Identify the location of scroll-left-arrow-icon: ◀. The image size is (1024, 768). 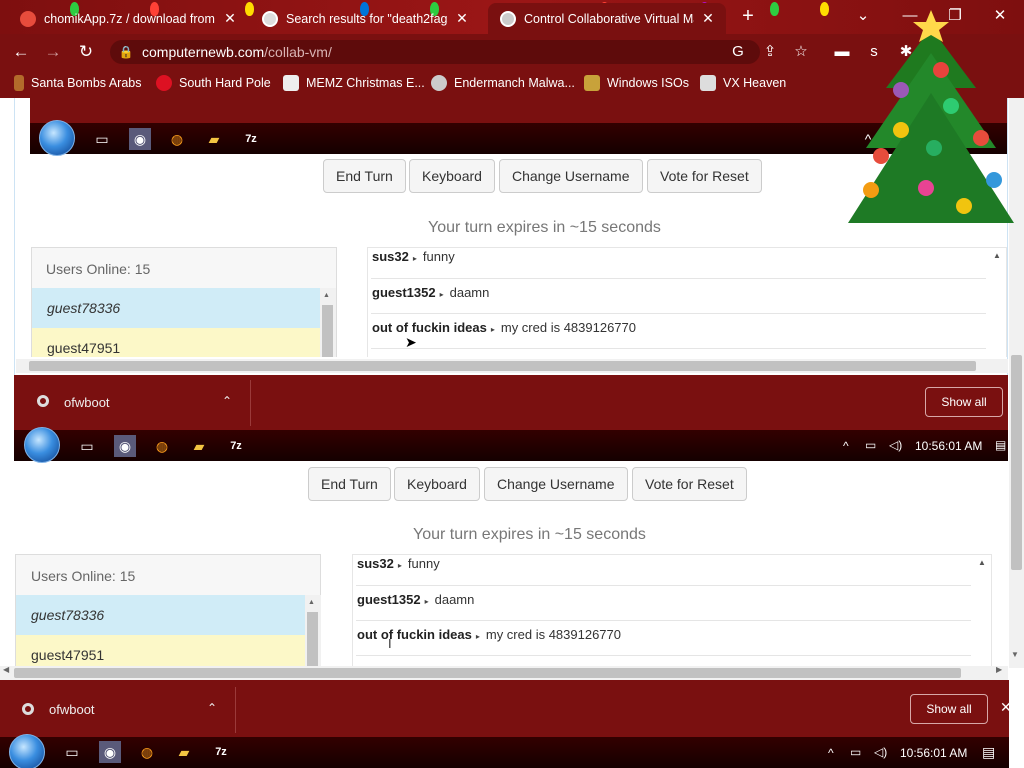
(6, 669).